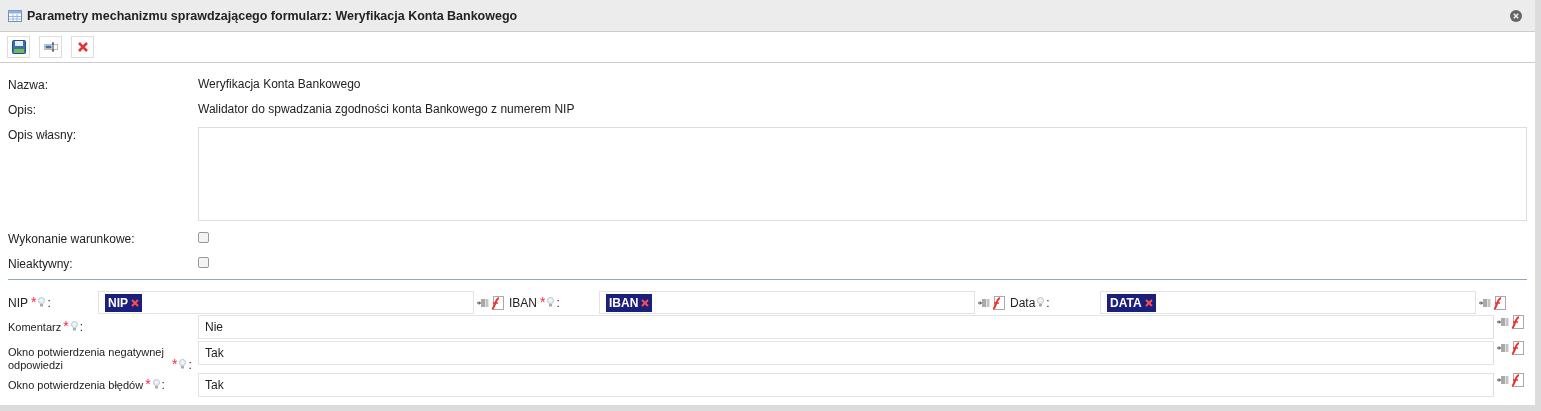 The width and height of the screenshot is (1541, 411). What do you see at coordinates (1023, 302) in the screenshot?
I see `parameter-label: Data` at bounding box center [1023, 302].